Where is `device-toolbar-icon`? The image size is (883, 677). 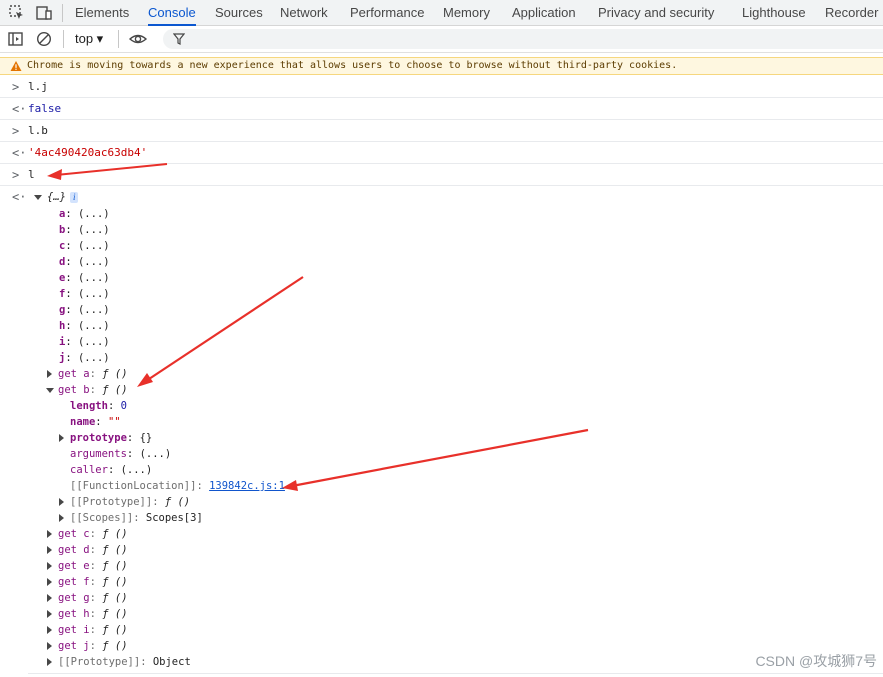
device-toolbar-icon is located at coordinates (44, 13).